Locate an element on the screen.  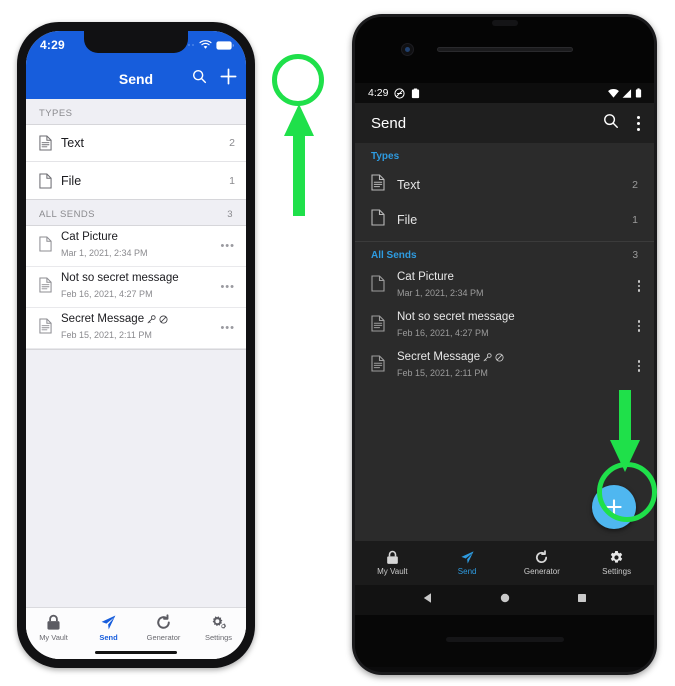
recents-square-icon is located at coordinates (582, 600).